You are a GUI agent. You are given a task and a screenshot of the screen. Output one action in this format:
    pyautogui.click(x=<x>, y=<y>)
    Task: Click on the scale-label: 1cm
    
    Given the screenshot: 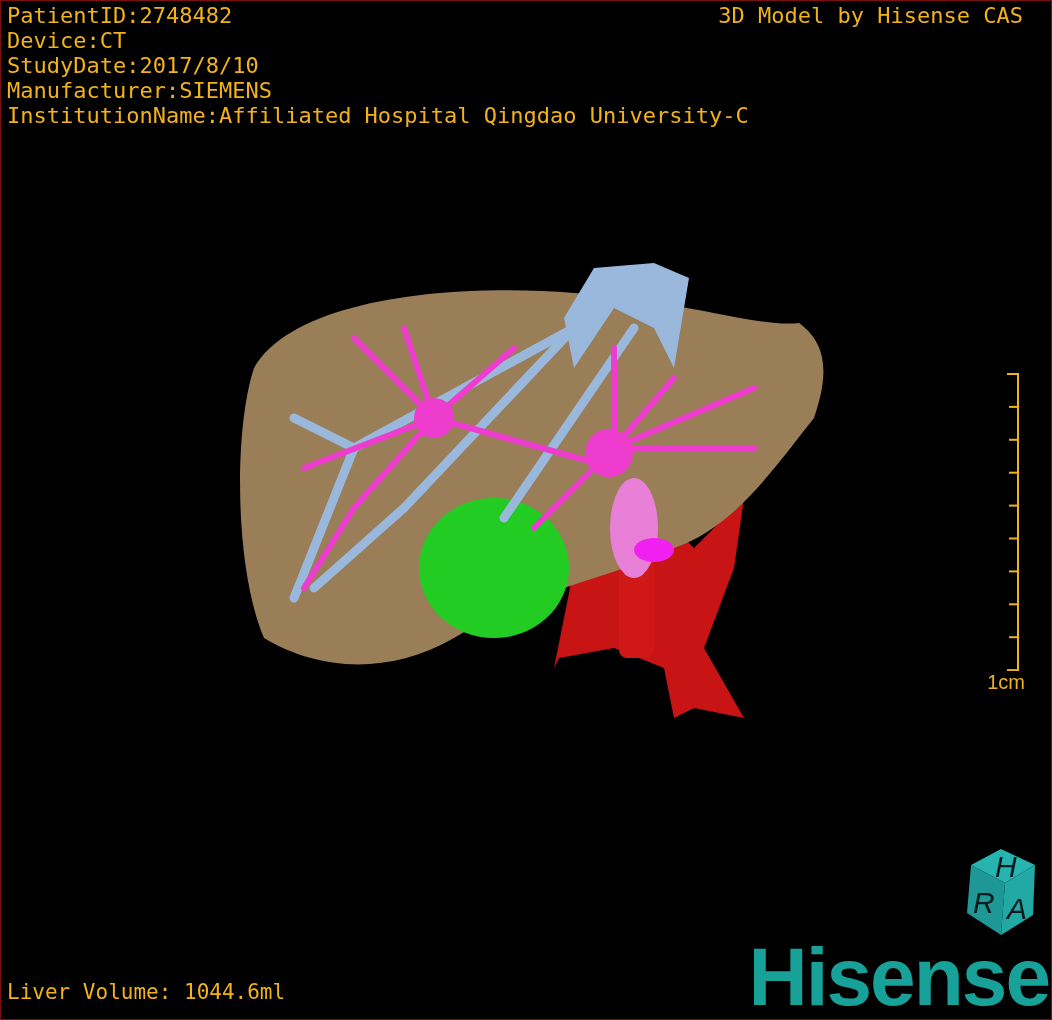 What is the action you would take?
    pyautogui.click(x=1006, y=681)
    